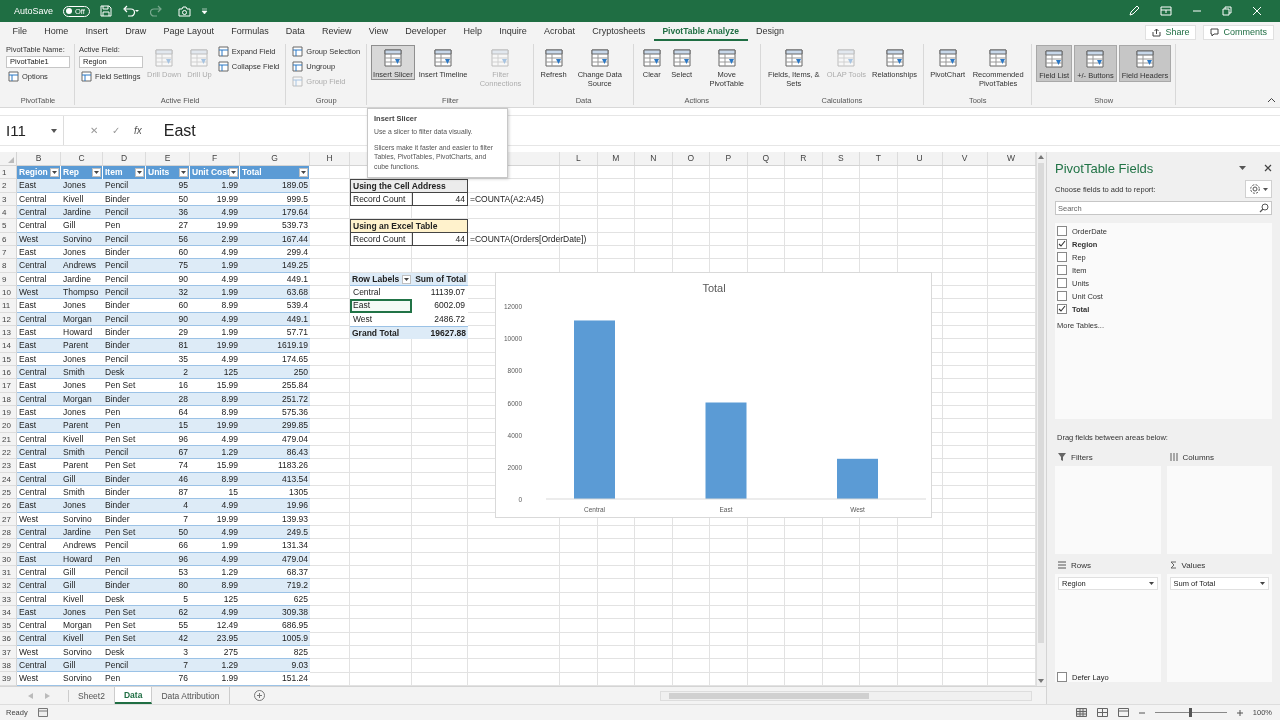  What do you see at coordinates (8, 639) in the screenshot?
I see `row-number: 36` at bounding box center [8, 639].